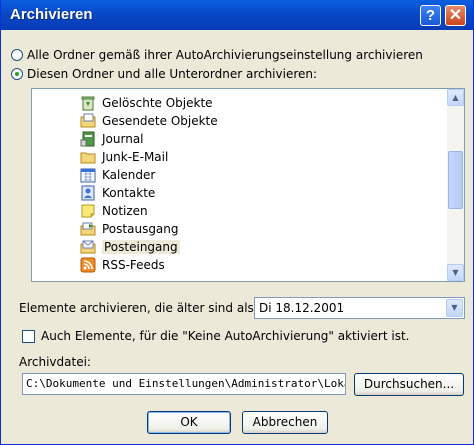 This screenshot has height=445, width=474. I want to click on dialog-title: Archivieren, so click(51, 14).